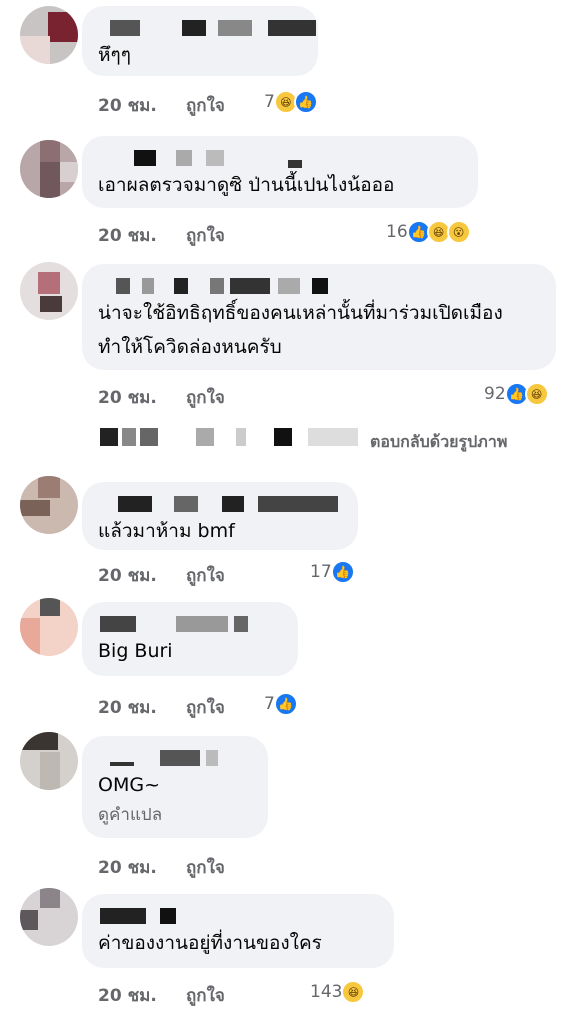 This screenshot has width=573, height=1024. I want to click on comment-bubble: แล้วมาห้าม bmf, so click(220, 516).